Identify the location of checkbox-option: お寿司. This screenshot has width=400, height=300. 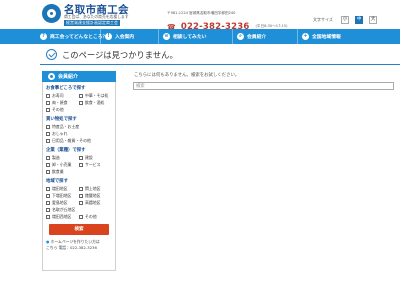
(62, 95).